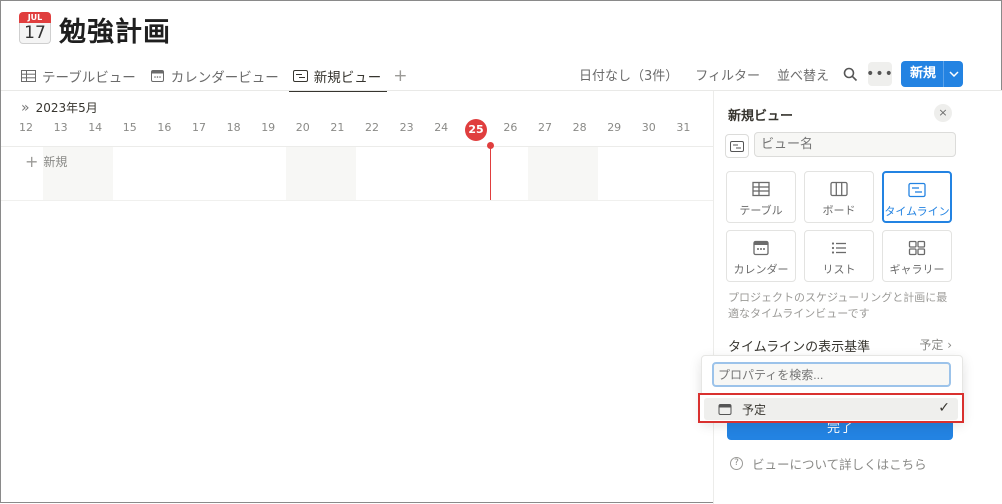 The image size is (1002, 504). Describe the element at coordinates (510, 127) in the screenshot. I see `timeline-day: 26` at that location.